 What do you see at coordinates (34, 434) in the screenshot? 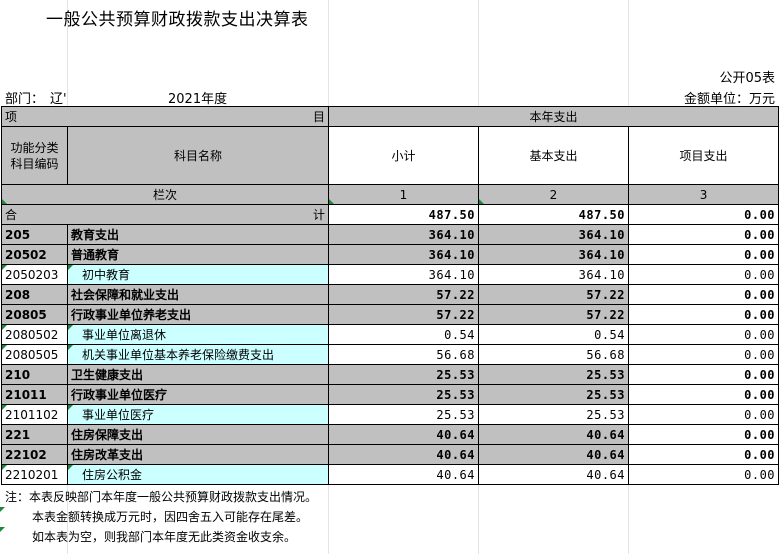
I see `function-code-cell: 221` at bounding box center [34, 434].